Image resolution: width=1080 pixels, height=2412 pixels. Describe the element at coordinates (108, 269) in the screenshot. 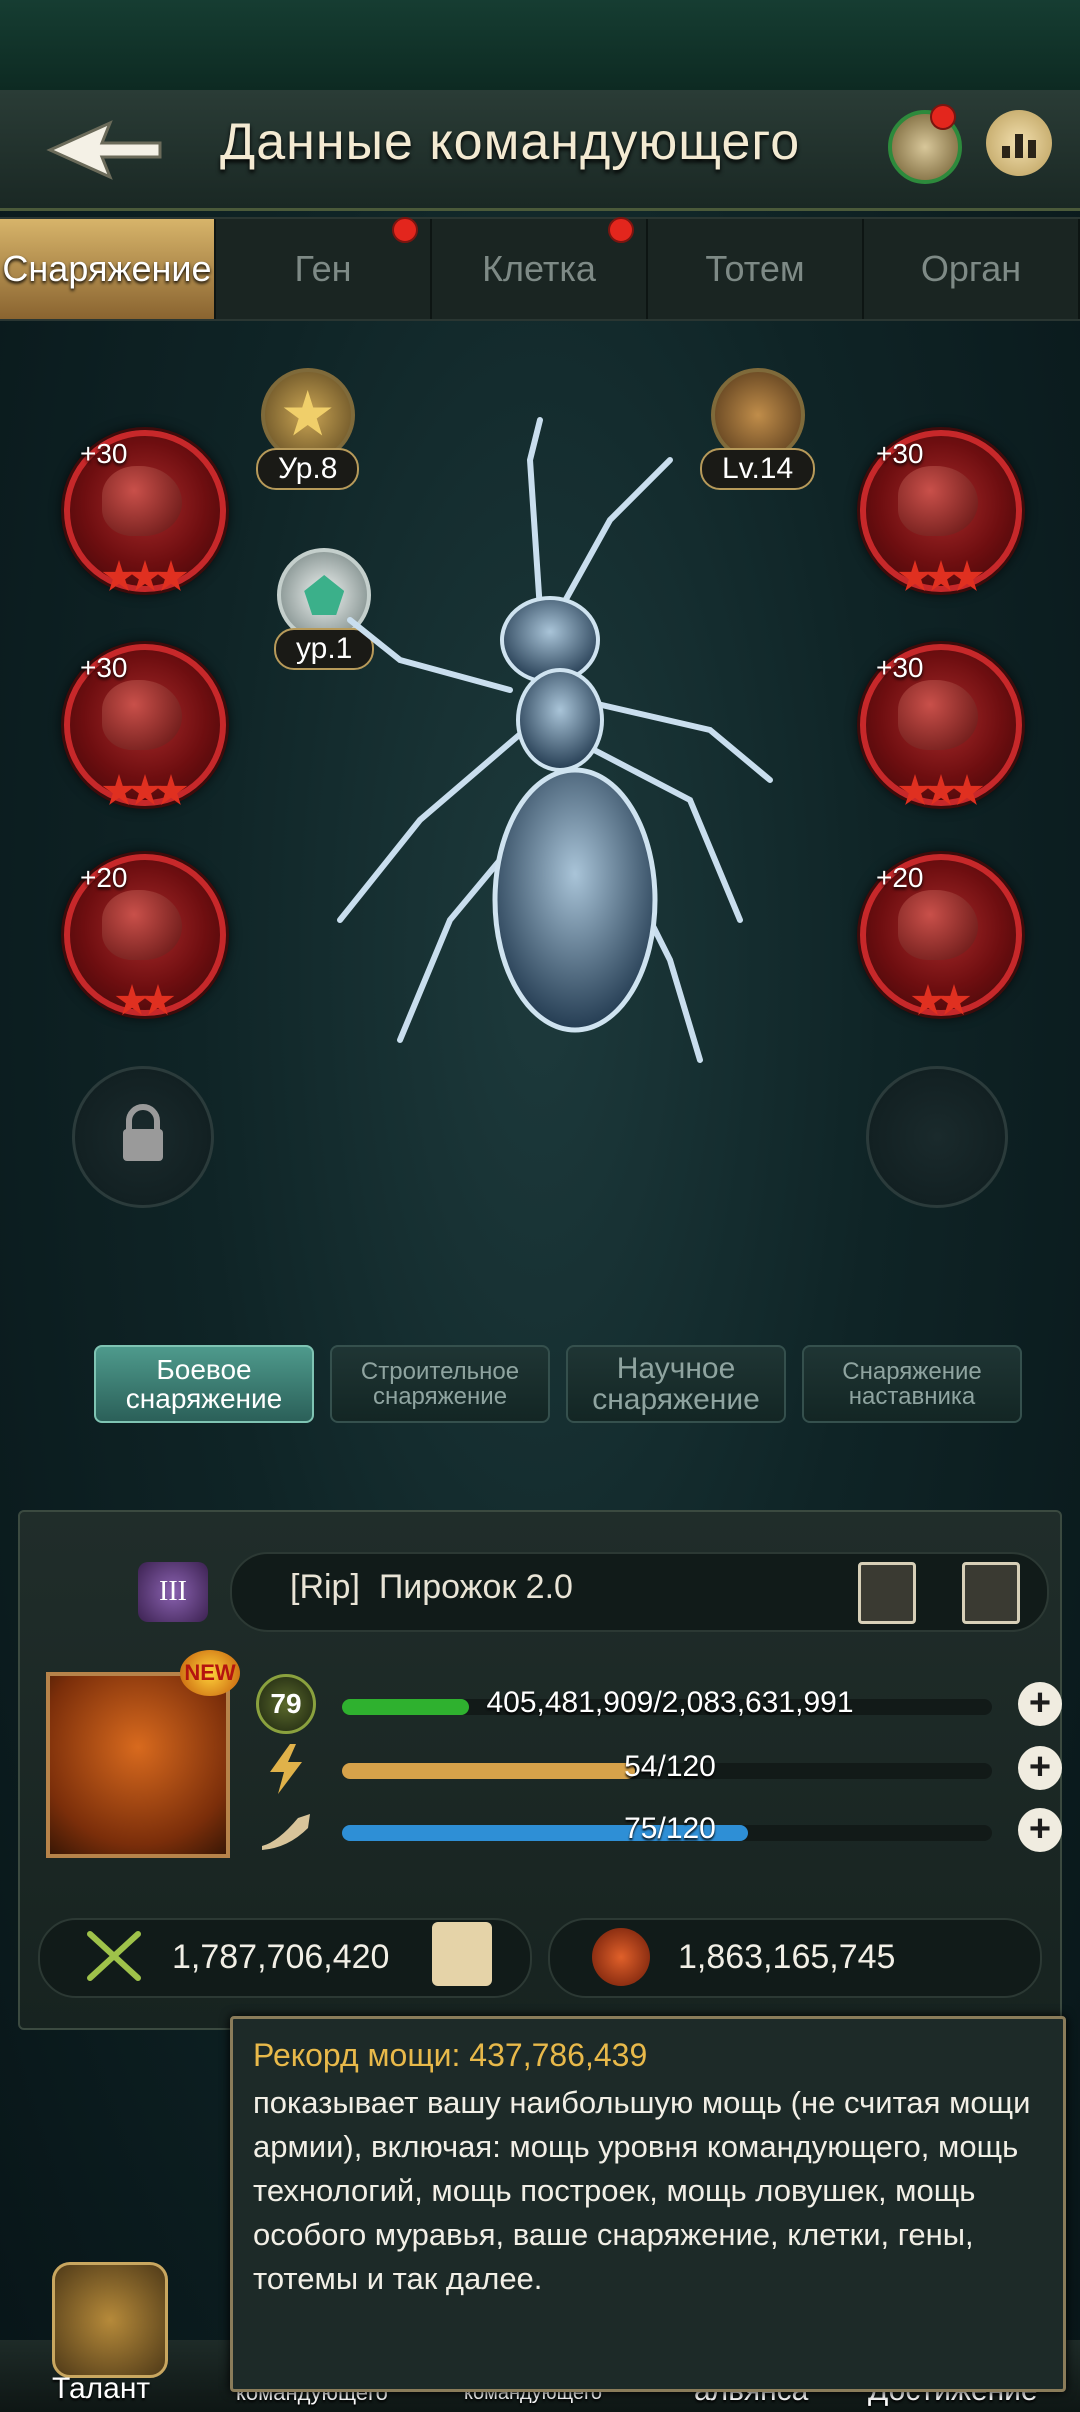

I see `tab-equipment: Снаряжение` at that location.